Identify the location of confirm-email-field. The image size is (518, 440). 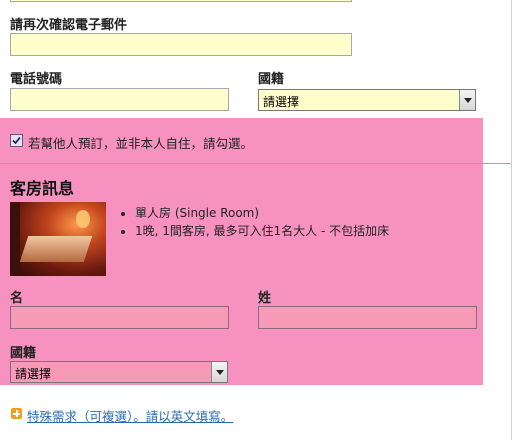
(181, 44).